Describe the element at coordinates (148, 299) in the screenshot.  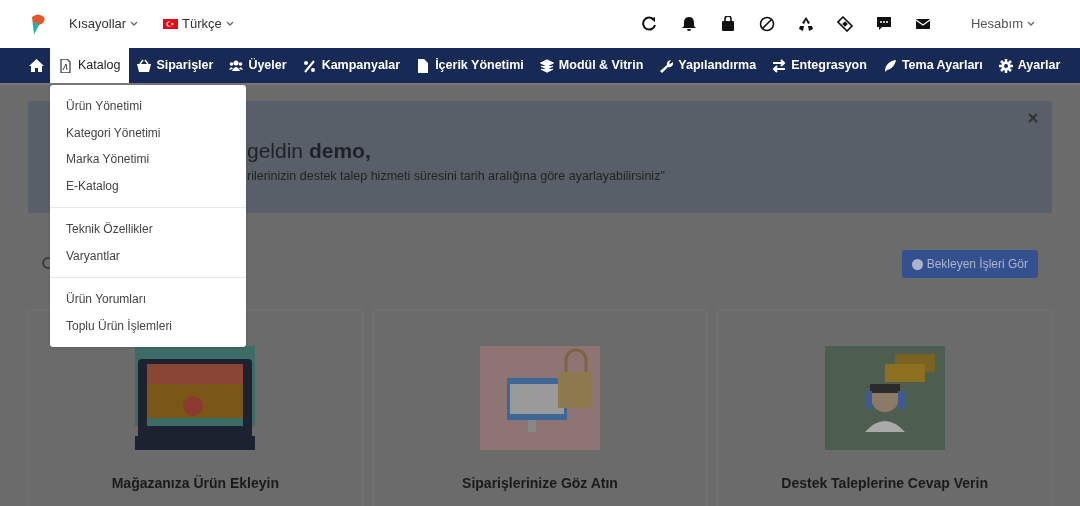
I see `menu-item: Ürün Yorumları` at that location.